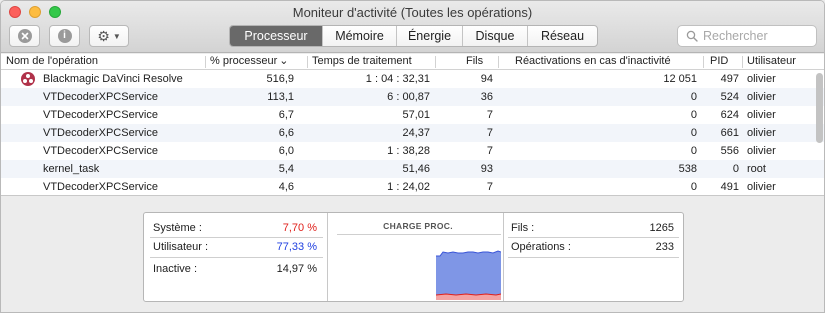  I want to click on action-menu-button: ⚙ ▼, so click(109, 36).